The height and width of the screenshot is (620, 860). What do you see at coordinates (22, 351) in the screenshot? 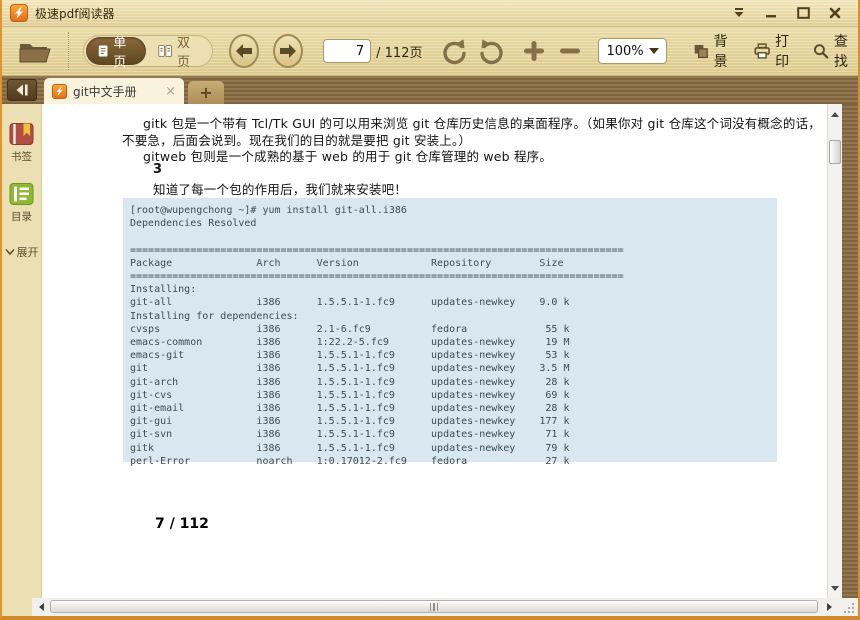
I see `left-rail: 书签 目录 展开` at bounding box center [22, 351].